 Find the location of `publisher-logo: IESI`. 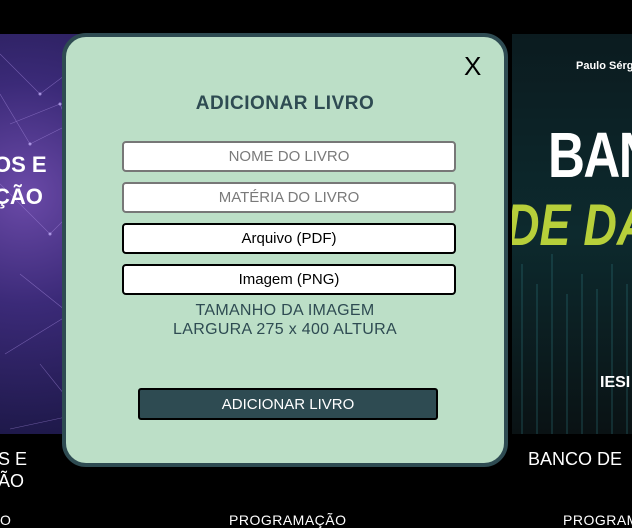

publisher-logo: IESI is located at coordinates (615, 382).